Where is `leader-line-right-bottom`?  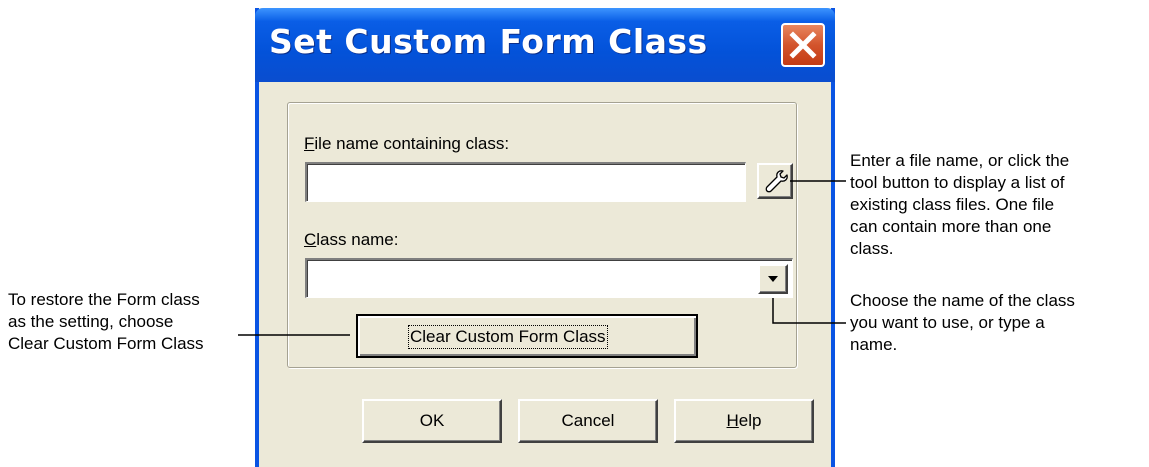
leader-line-right-bottom is located at coordinates (809, 311).